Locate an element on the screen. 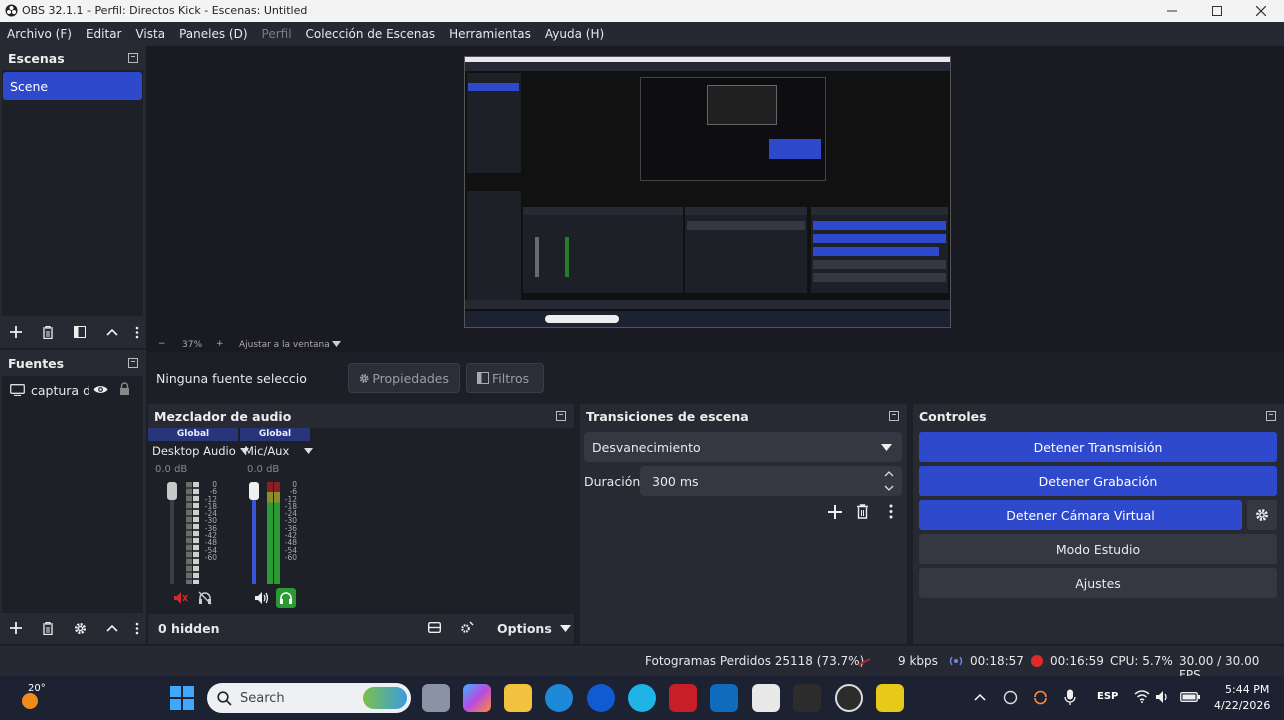 This screenshot has width=1284, height=720. maximize-button is located at coordinates (1217, 11).